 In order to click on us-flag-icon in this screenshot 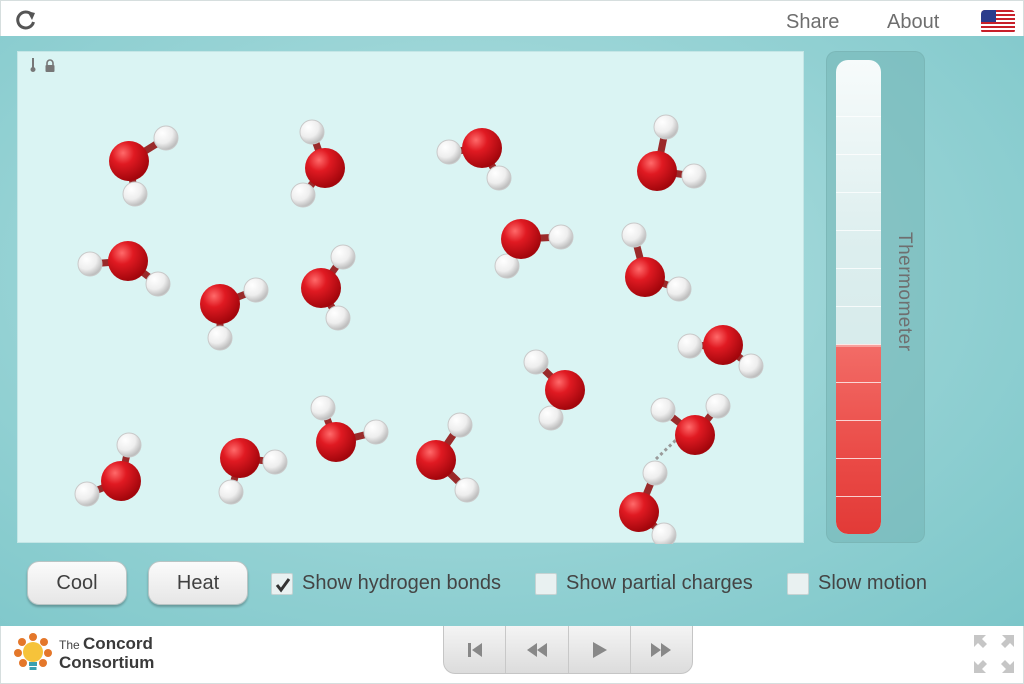, I will do `click(998, 22)`.